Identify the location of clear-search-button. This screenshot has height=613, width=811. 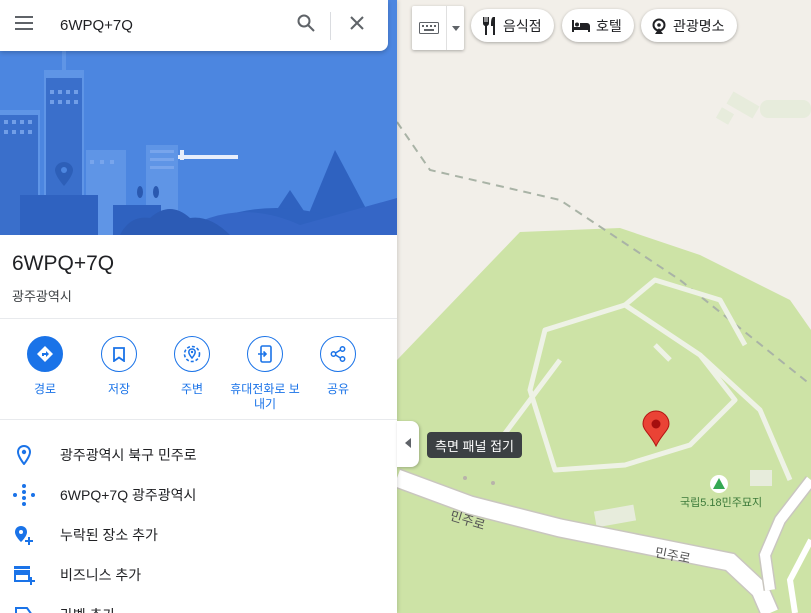
(357, 26).